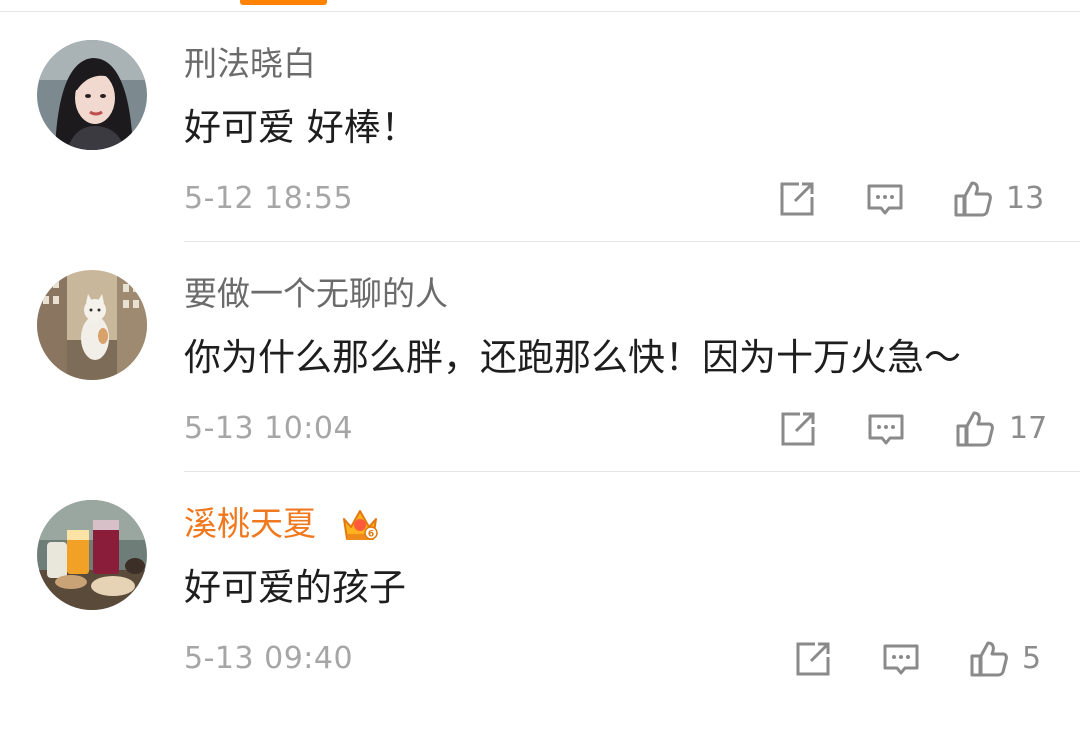 This screenshot has width=1080, height=730. What do you see at coordinates (269, 198) in the screenshot?
I see `comment-time: 5-12 18:55` at bounding box center [269, 198].